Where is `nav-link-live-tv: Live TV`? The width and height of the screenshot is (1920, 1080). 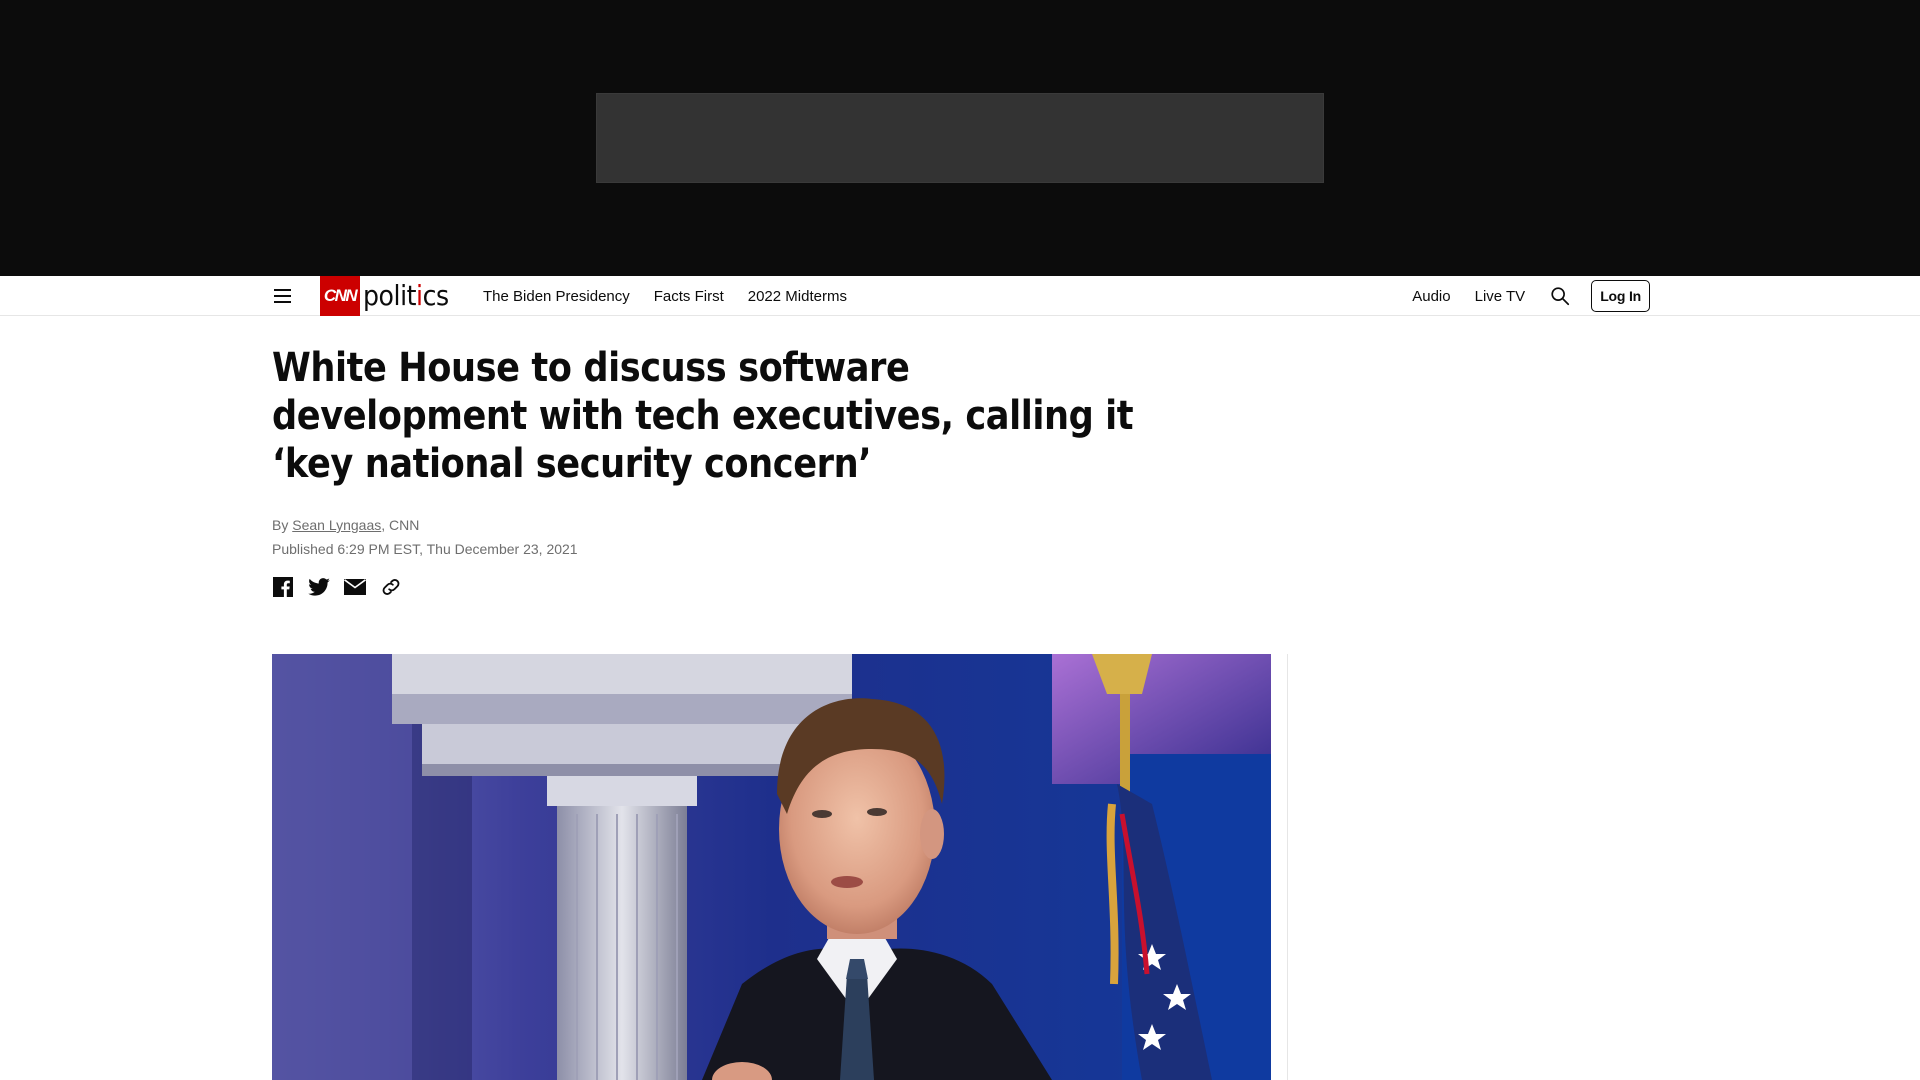 nav-link-live-tv: Live TV is located at coordinates (1500, 296).